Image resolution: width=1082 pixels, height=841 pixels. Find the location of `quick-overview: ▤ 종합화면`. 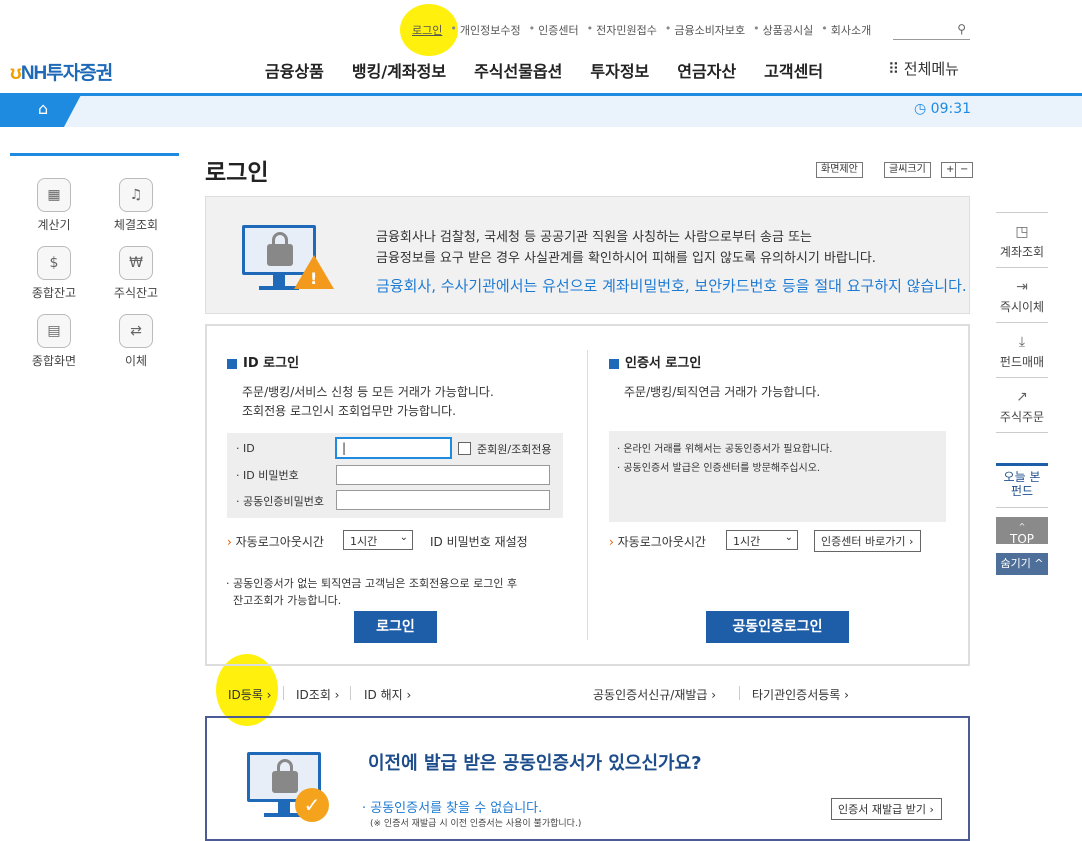

quick-overview: ▤ 종합화면 is located at coordinates (54, 341).